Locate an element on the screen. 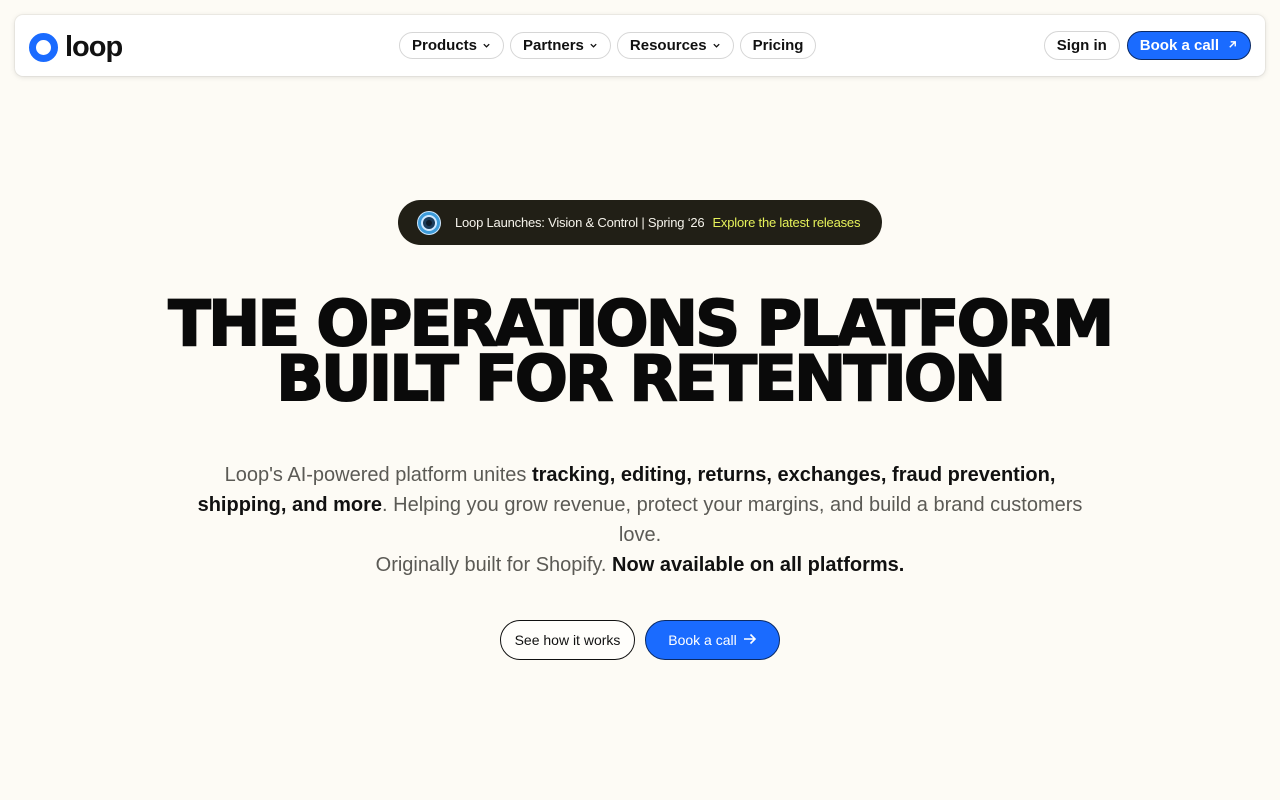 Image resolution: width=1280 pixels, height=800 pixels. brand-logo: loop is located at coordinates (76, 47).